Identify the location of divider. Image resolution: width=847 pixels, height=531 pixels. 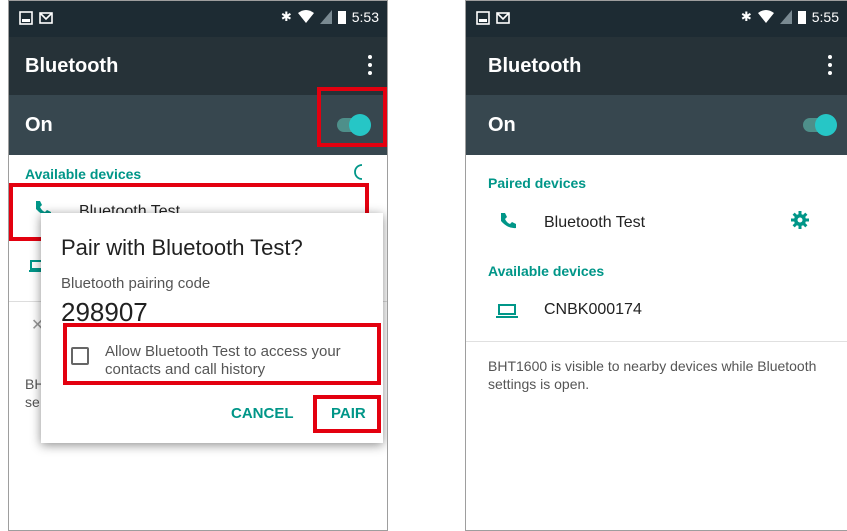
(656, 341).